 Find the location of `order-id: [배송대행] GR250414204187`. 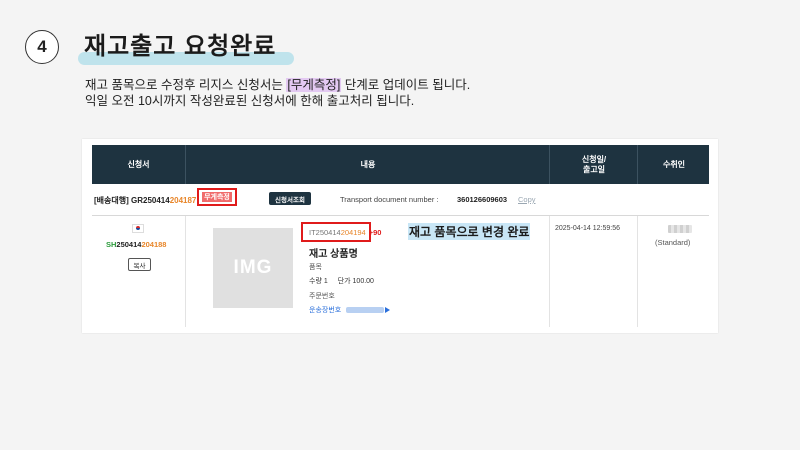

order-id: [배송대행] GR250414204187 is located at coordinates (145, 200).